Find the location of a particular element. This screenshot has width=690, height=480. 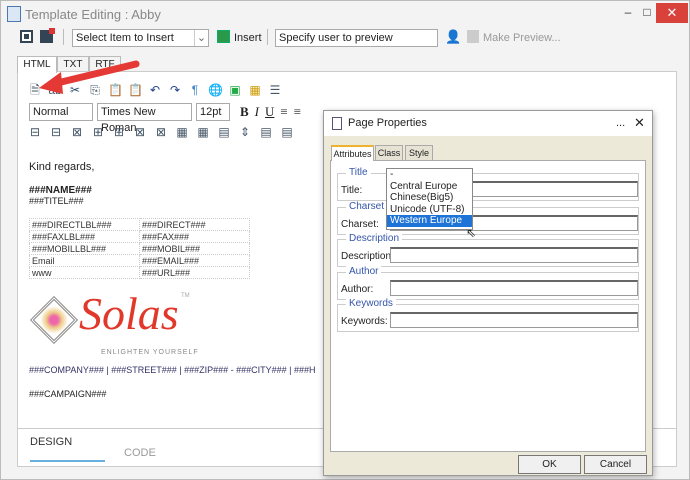

group-legend: Description is located at coordinates (374, 238).